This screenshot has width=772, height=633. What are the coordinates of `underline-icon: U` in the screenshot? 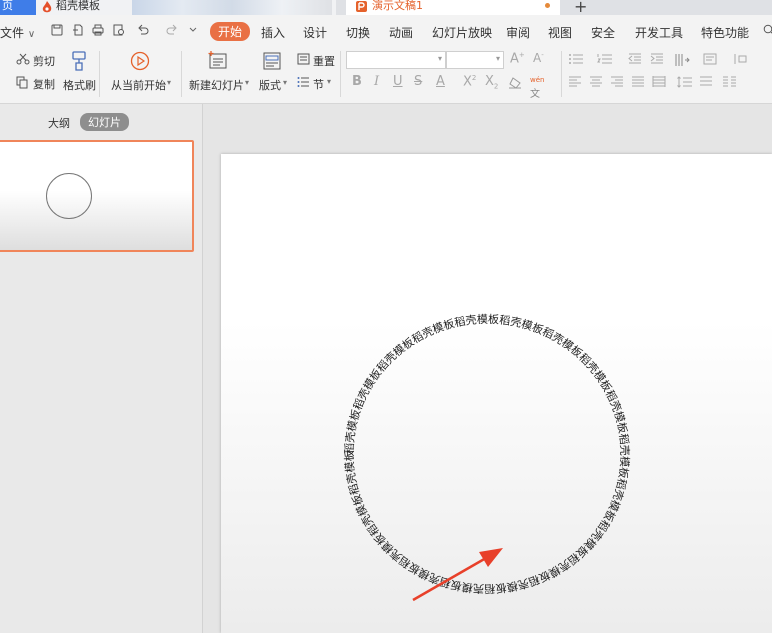 It's located at (398, 81).